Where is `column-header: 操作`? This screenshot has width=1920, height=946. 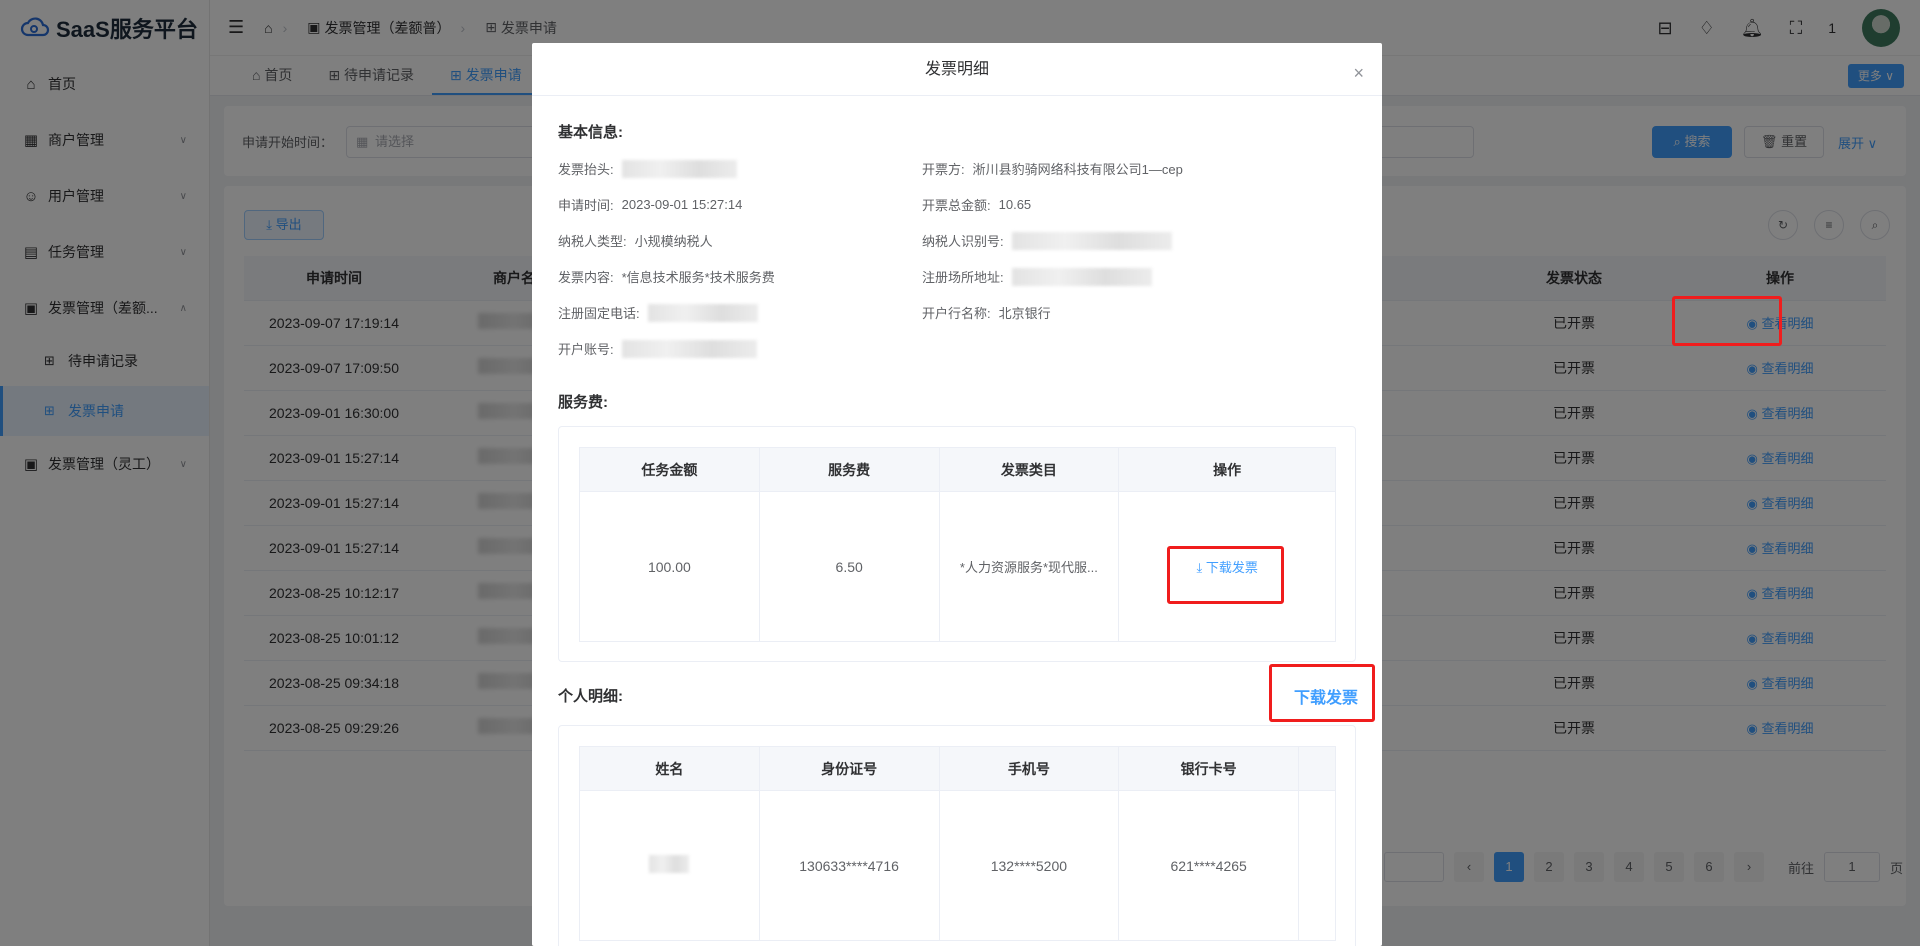
column-header: 操作 is located at coordinates (1227, 469).